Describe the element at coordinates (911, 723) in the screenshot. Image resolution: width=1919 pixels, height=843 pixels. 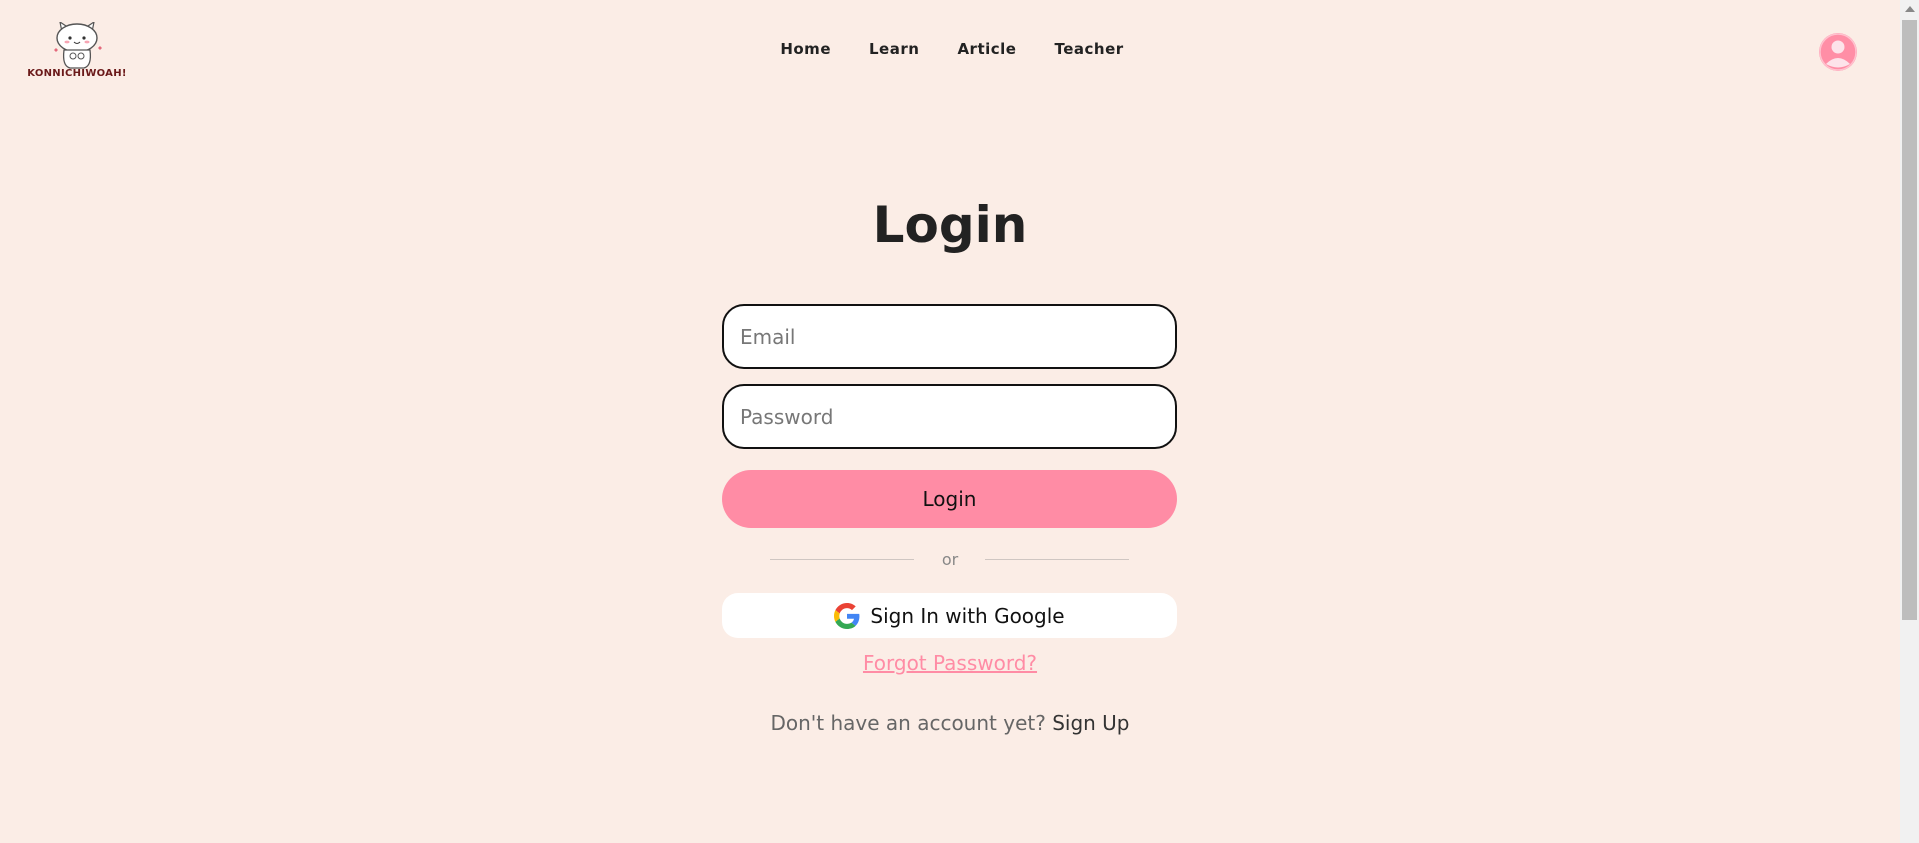
I see `signup-prompt: Don't have an account yet?` at that location.